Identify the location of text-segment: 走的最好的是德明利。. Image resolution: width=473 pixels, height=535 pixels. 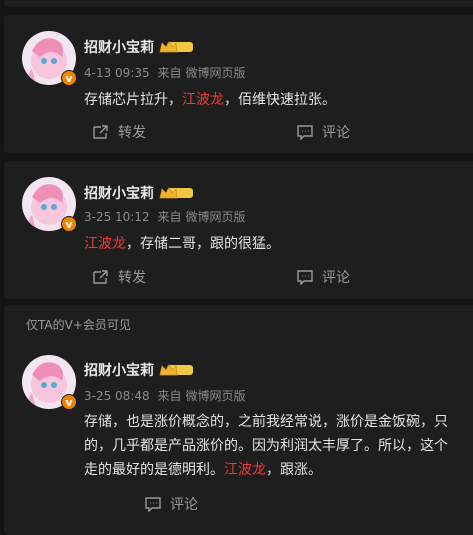
(154, 470).